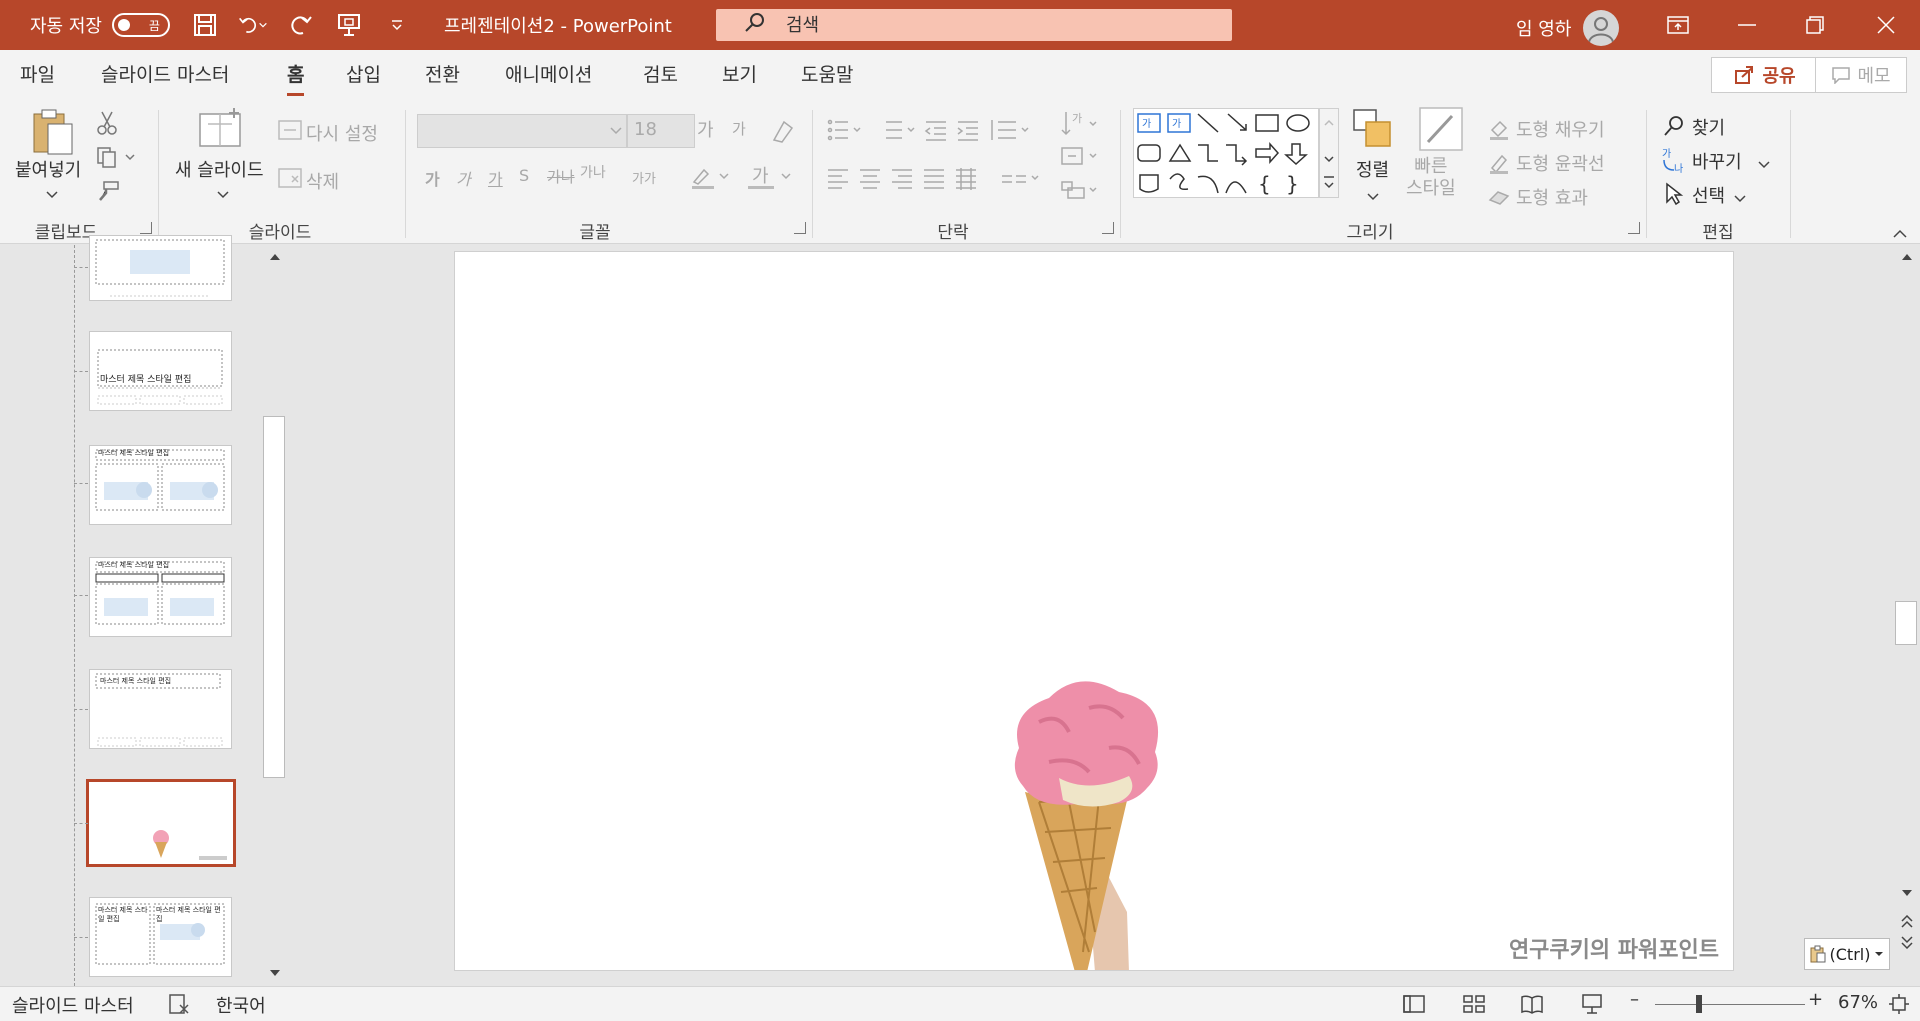 The width and height of the screenshot is (1920, 1021). Describe the element at coordinates (1226, 153) in the screenshot. I see `shapes-gallery: 가 가 { }` at that location.